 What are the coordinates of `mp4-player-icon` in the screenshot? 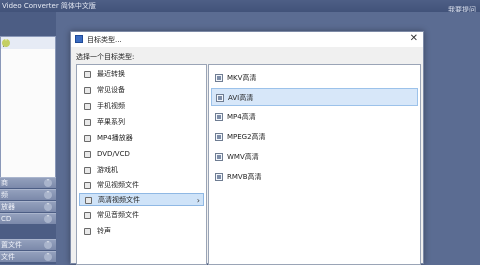 It's located at (87, 138).